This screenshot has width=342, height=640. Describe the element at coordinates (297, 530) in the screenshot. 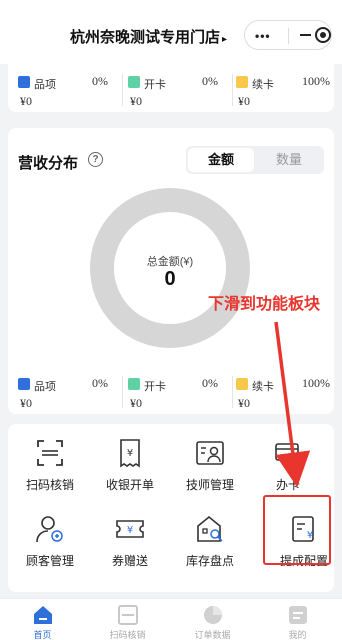

I see `highlight-box` at that location.